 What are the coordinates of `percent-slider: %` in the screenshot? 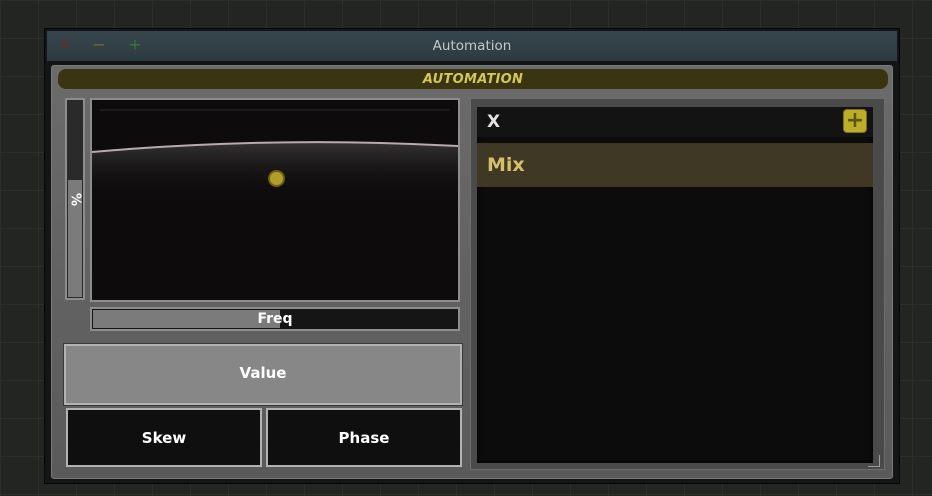 It's located at (75, 199).